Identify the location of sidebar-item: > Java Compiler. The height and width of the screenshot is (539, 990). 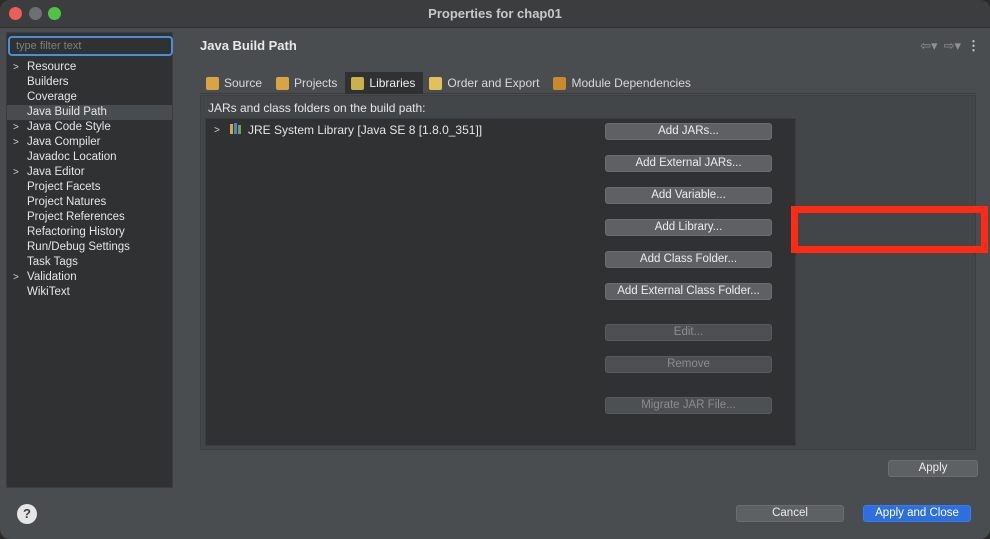
(89, 142).